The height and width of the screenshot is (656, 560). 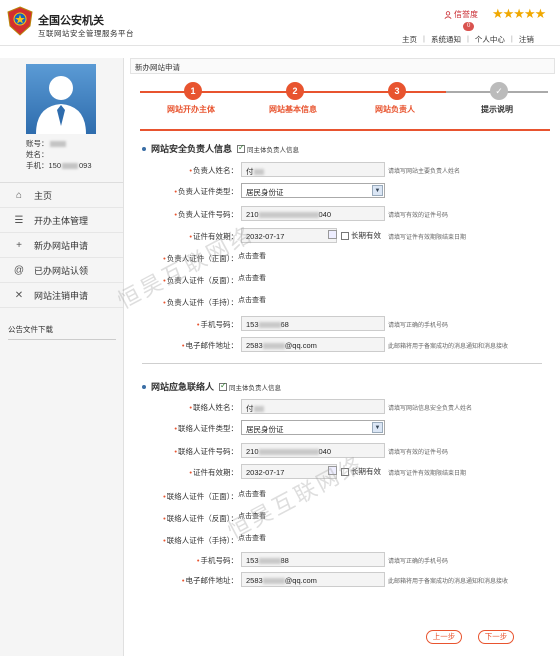 What do you see at coordinates (71, 21) in the screenshot?
I see `site-title: 全国公安机关` at bounding box center [71, 21].